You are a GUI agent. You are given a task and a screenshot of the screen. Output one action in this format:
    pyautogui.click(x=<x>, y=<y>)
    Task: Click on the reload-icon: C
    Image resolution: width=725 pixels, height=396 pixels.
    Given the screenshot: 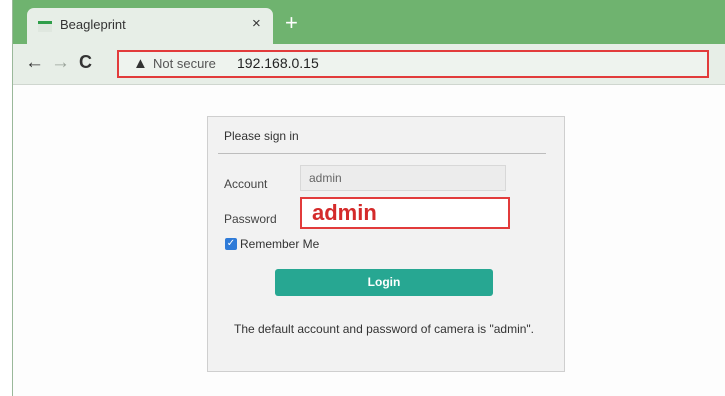 What is the action you would take?
    pyautogui.click(x=85, y=62)
    